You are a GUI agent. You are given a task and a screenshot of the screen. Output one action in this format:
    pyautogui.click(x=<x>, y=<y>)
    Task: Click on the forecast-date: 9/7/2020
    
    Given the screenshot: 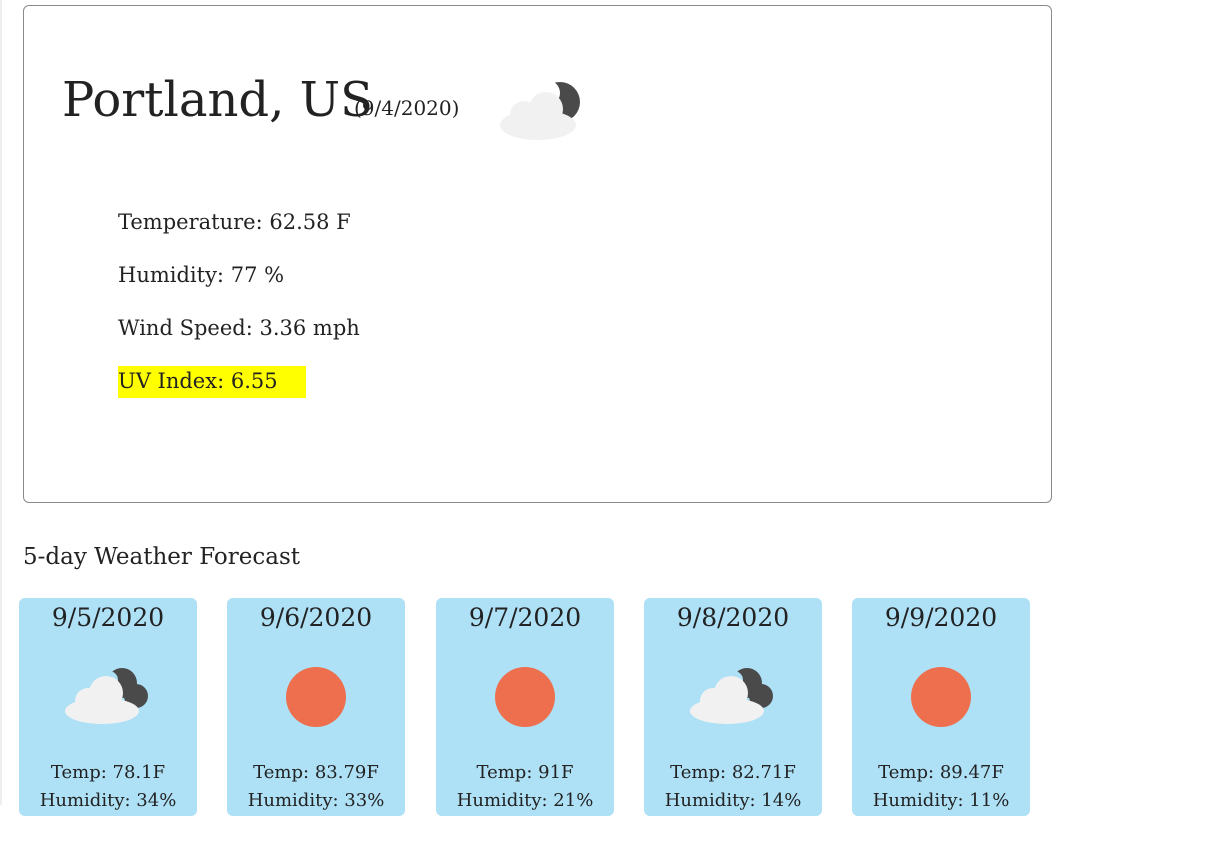 What is the action you would take?
    pyautogui.click(x=525, y=617)
    